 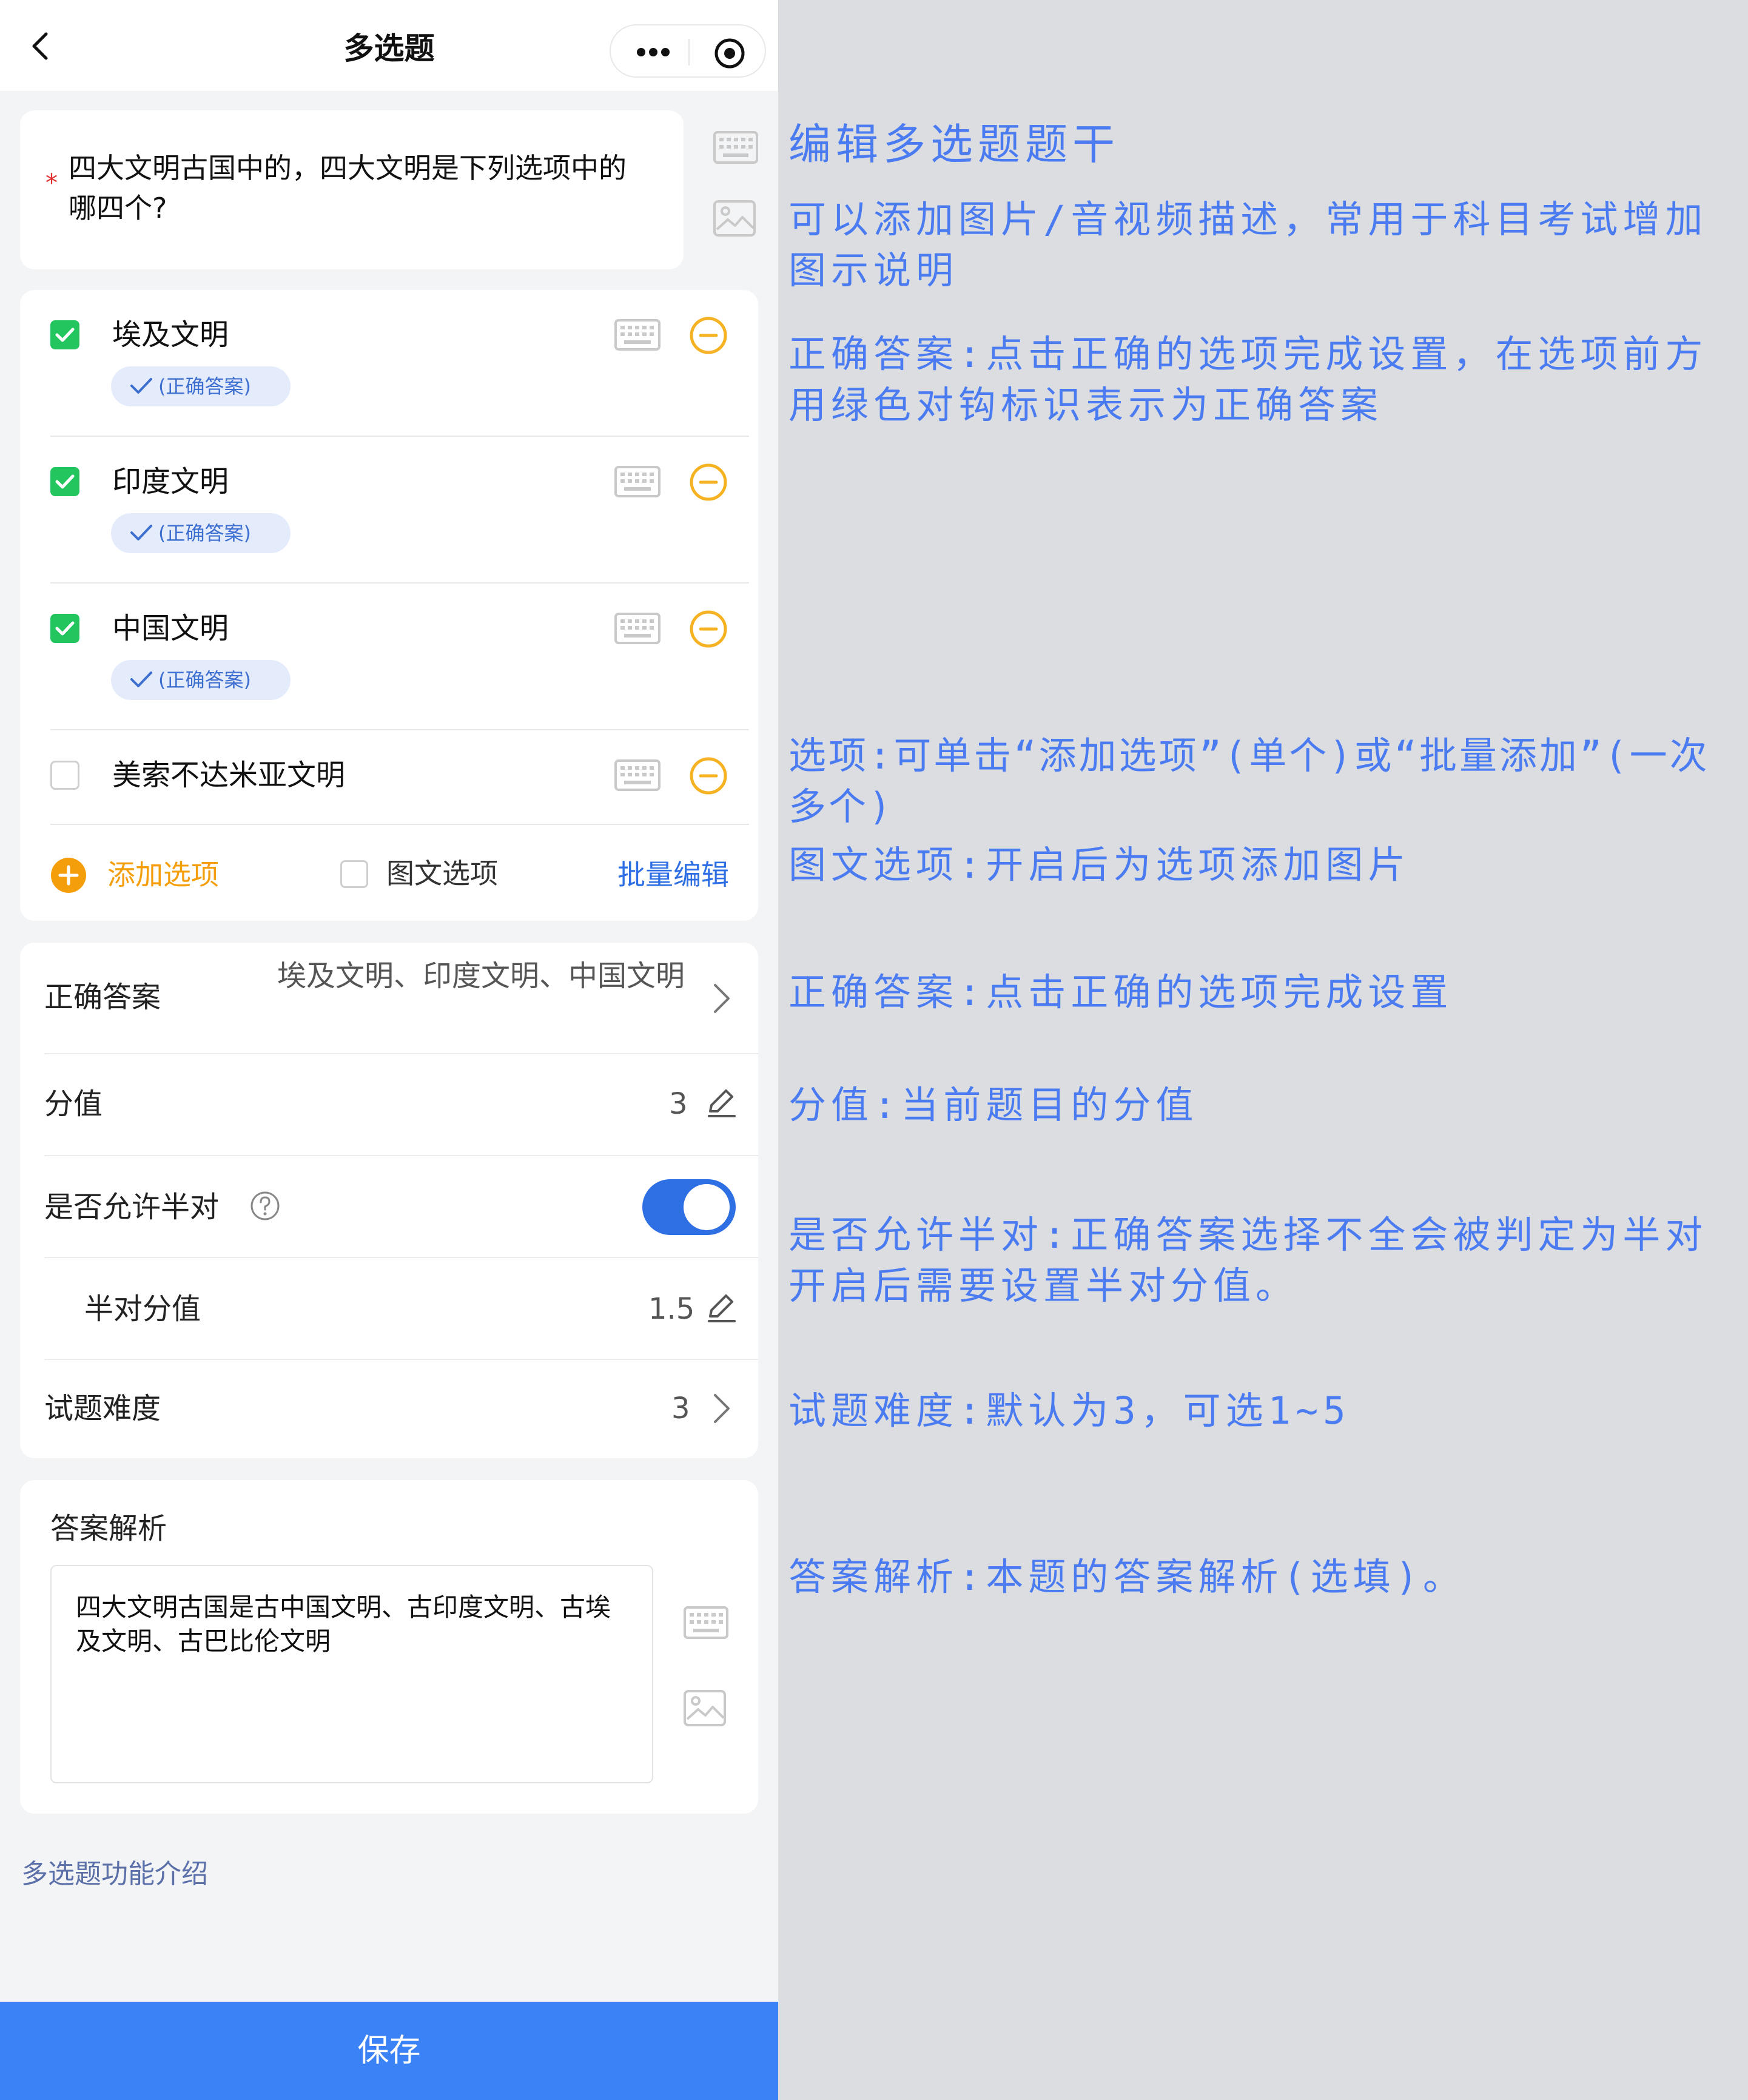 I want to click on annotation-media: 可以添加图片/音视频描述，常用于科目考试增加图示说明, so click(x=1248, y=244).